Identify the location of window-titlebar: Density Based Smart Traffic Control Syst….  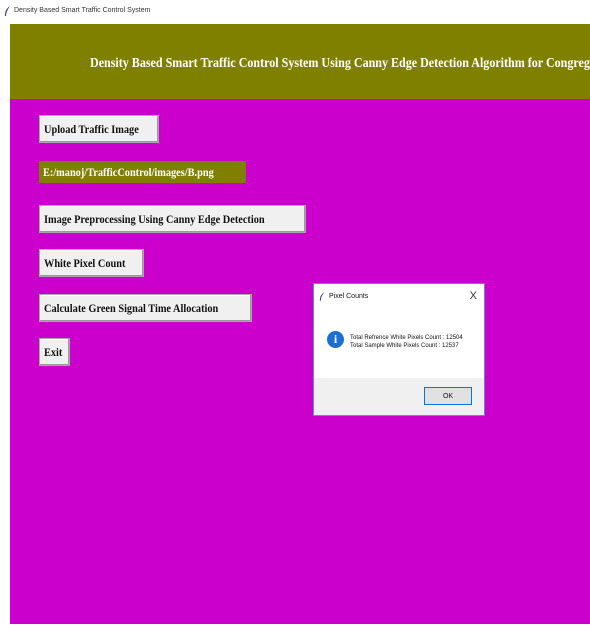
(295, 12).